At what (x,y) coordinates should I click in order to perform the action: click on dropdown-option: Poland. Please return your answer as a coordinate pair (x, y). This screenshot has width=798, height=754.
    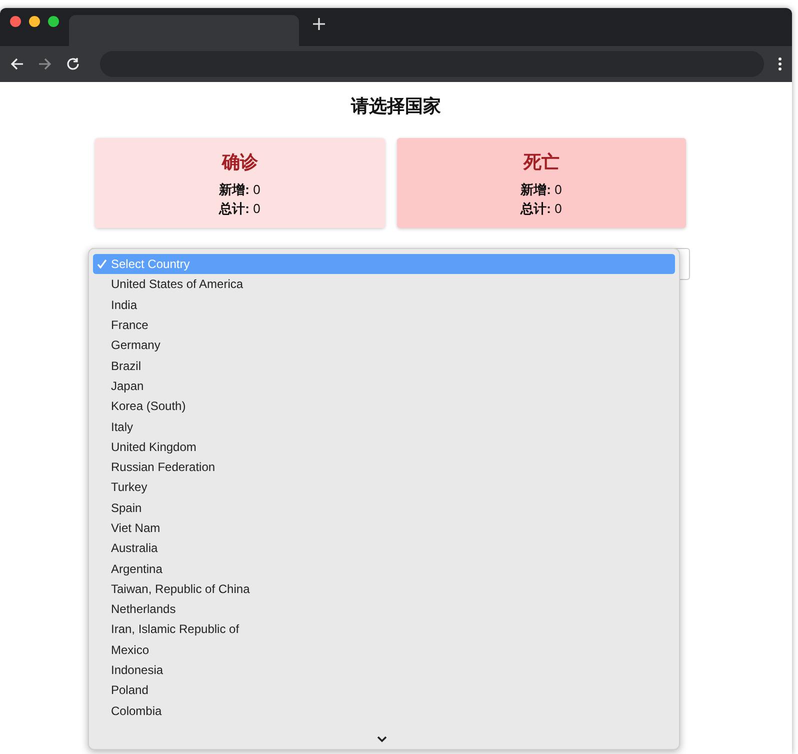
    Looking at the image, I should click on (384, 690).